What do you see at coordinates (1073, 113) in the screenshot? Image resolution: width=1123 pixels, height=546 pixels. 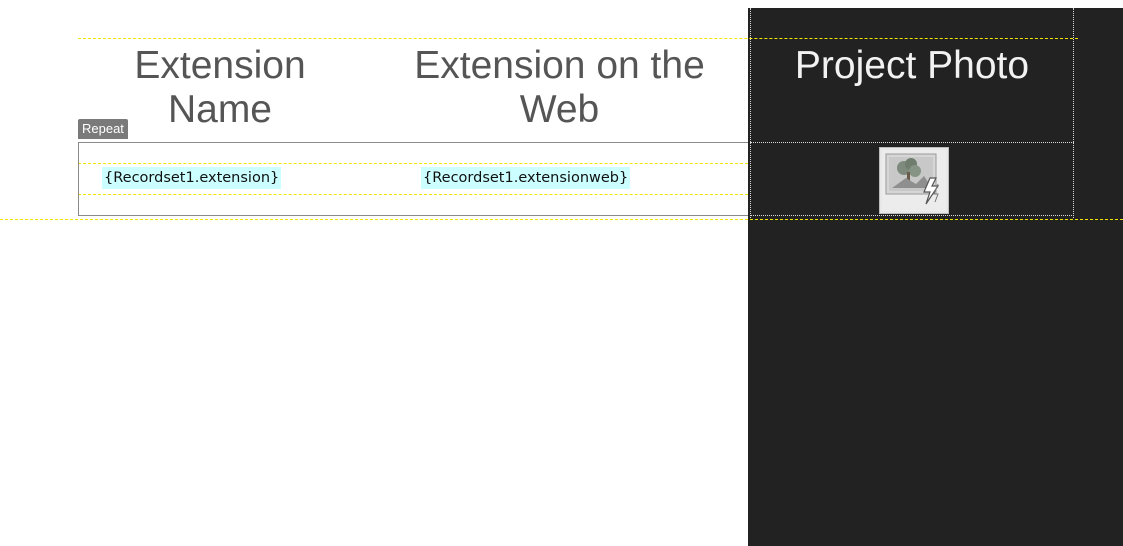 I see `cell-right-dotted-border` at bounding box center [1073, 113].